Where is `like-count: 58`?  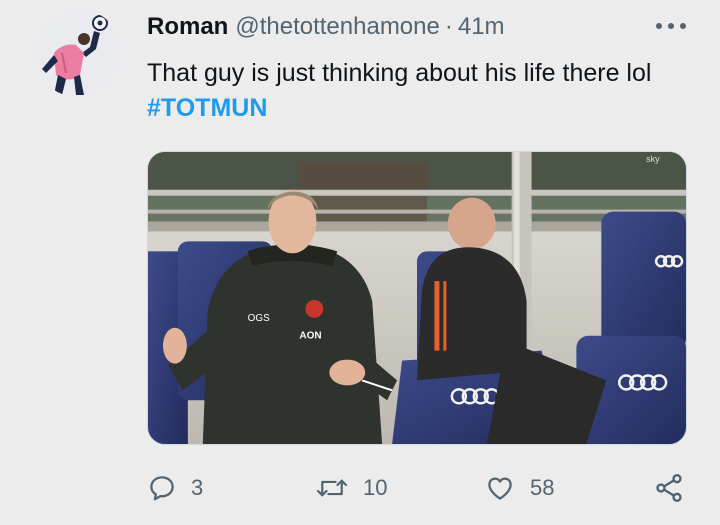 like-count: 58 is located at coordinates (542, 487).